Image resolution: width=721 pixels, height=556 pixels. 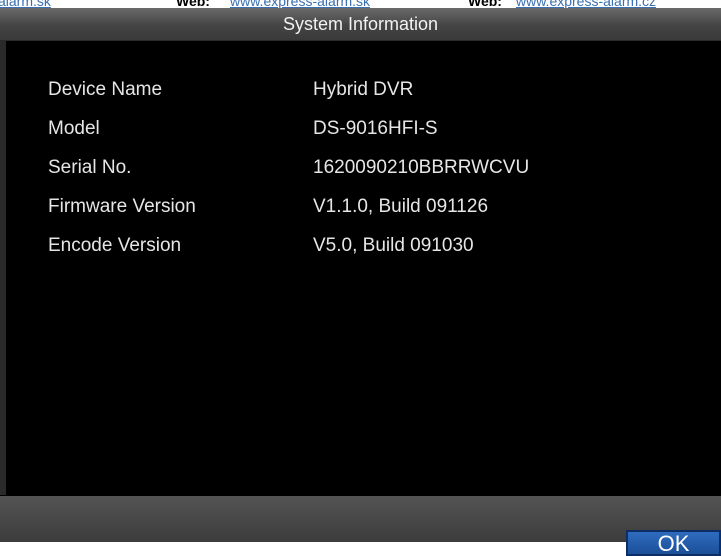 I want to click on info-label: Device Name, so click(x=105, y=89).